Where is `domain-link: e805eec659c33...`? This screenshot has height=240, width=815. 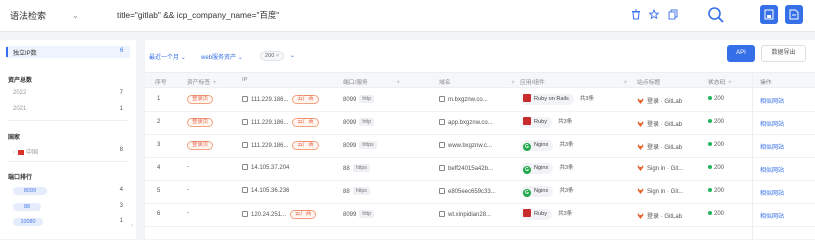
domain-link: e805eec659c33... is located at coordinates (472, 192).